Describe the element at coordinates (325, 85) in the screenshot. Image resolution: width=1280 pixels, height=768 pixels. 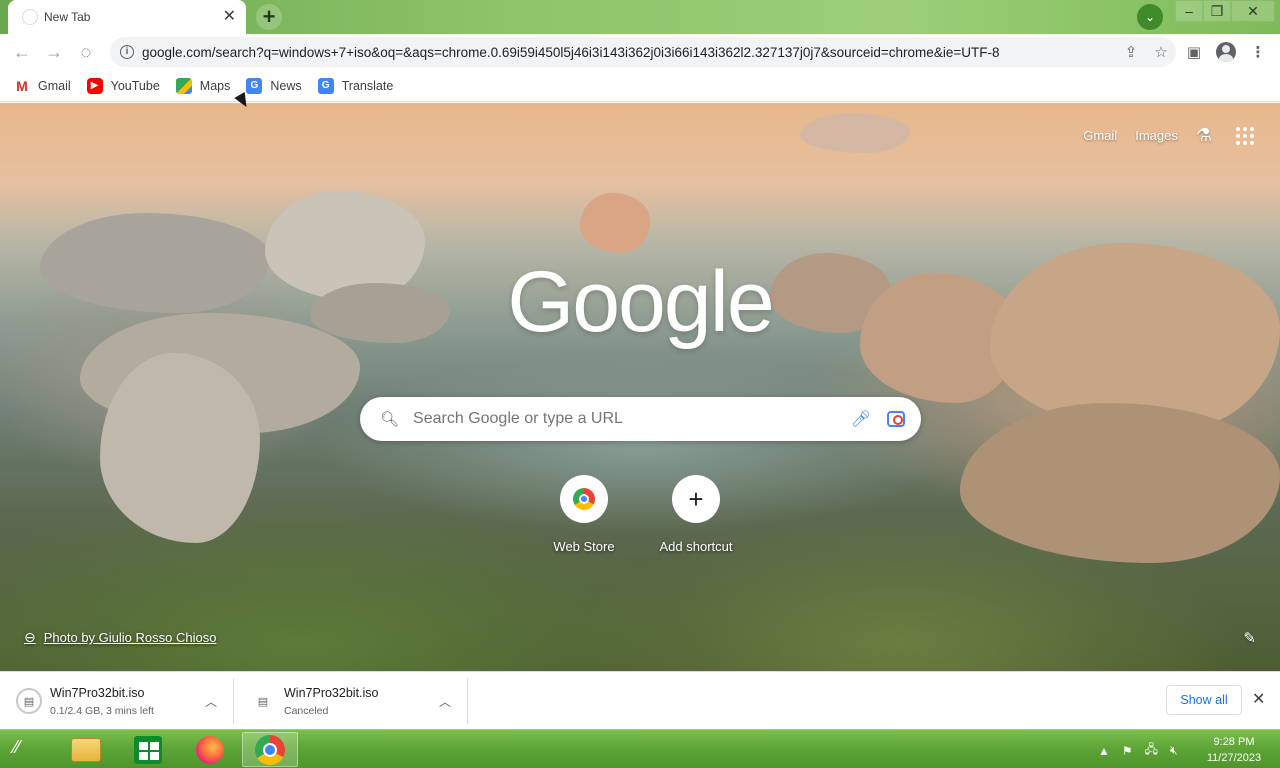
I see `translate-icon: G` at that location.